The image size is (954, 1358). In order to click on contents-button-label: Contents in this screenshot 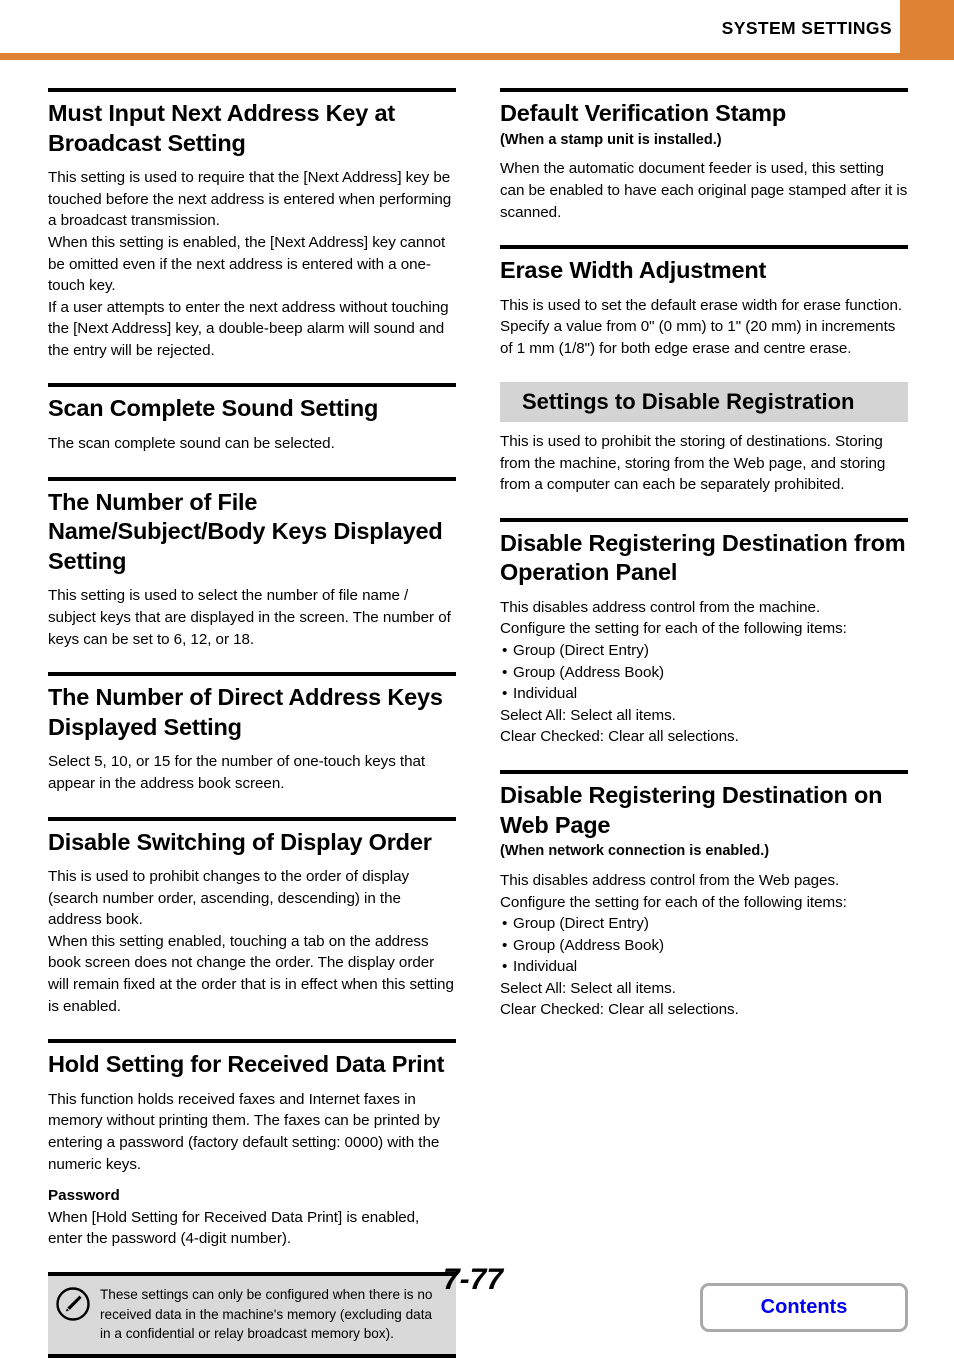, I will do `click(804, 1307)`.